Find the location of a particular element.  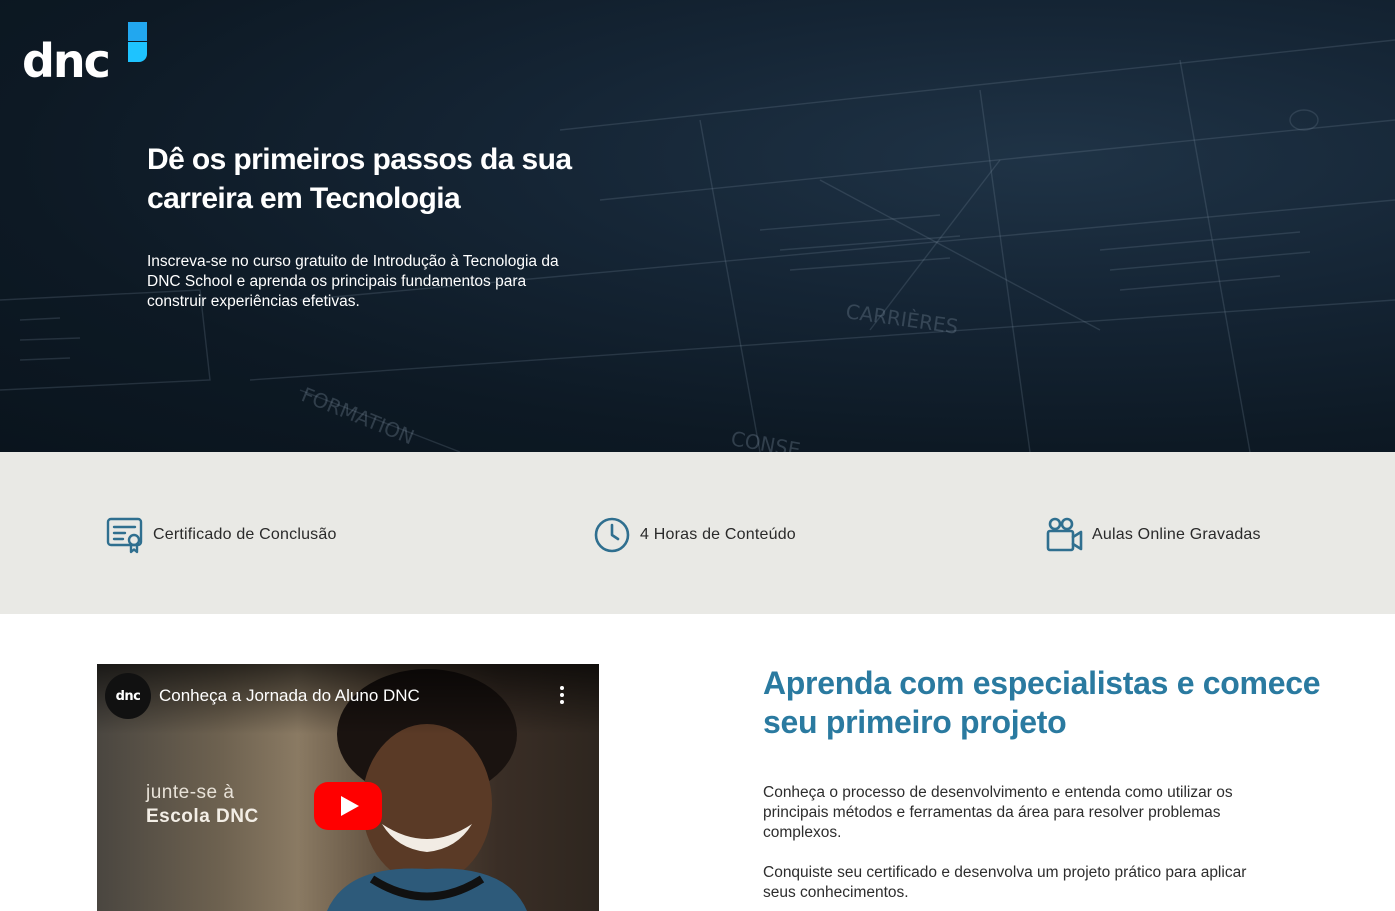

svg-text: CONSE is located at coordinates (765, 439).